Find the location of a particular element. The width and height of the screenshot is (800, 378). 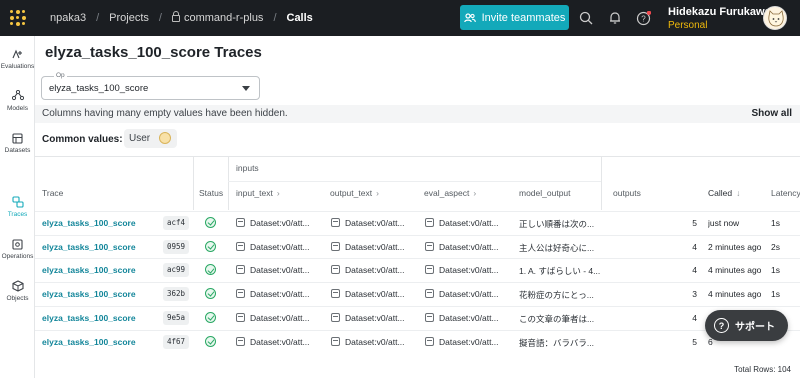

column-group-inputs: inputs is located at coordinates (247, 168).